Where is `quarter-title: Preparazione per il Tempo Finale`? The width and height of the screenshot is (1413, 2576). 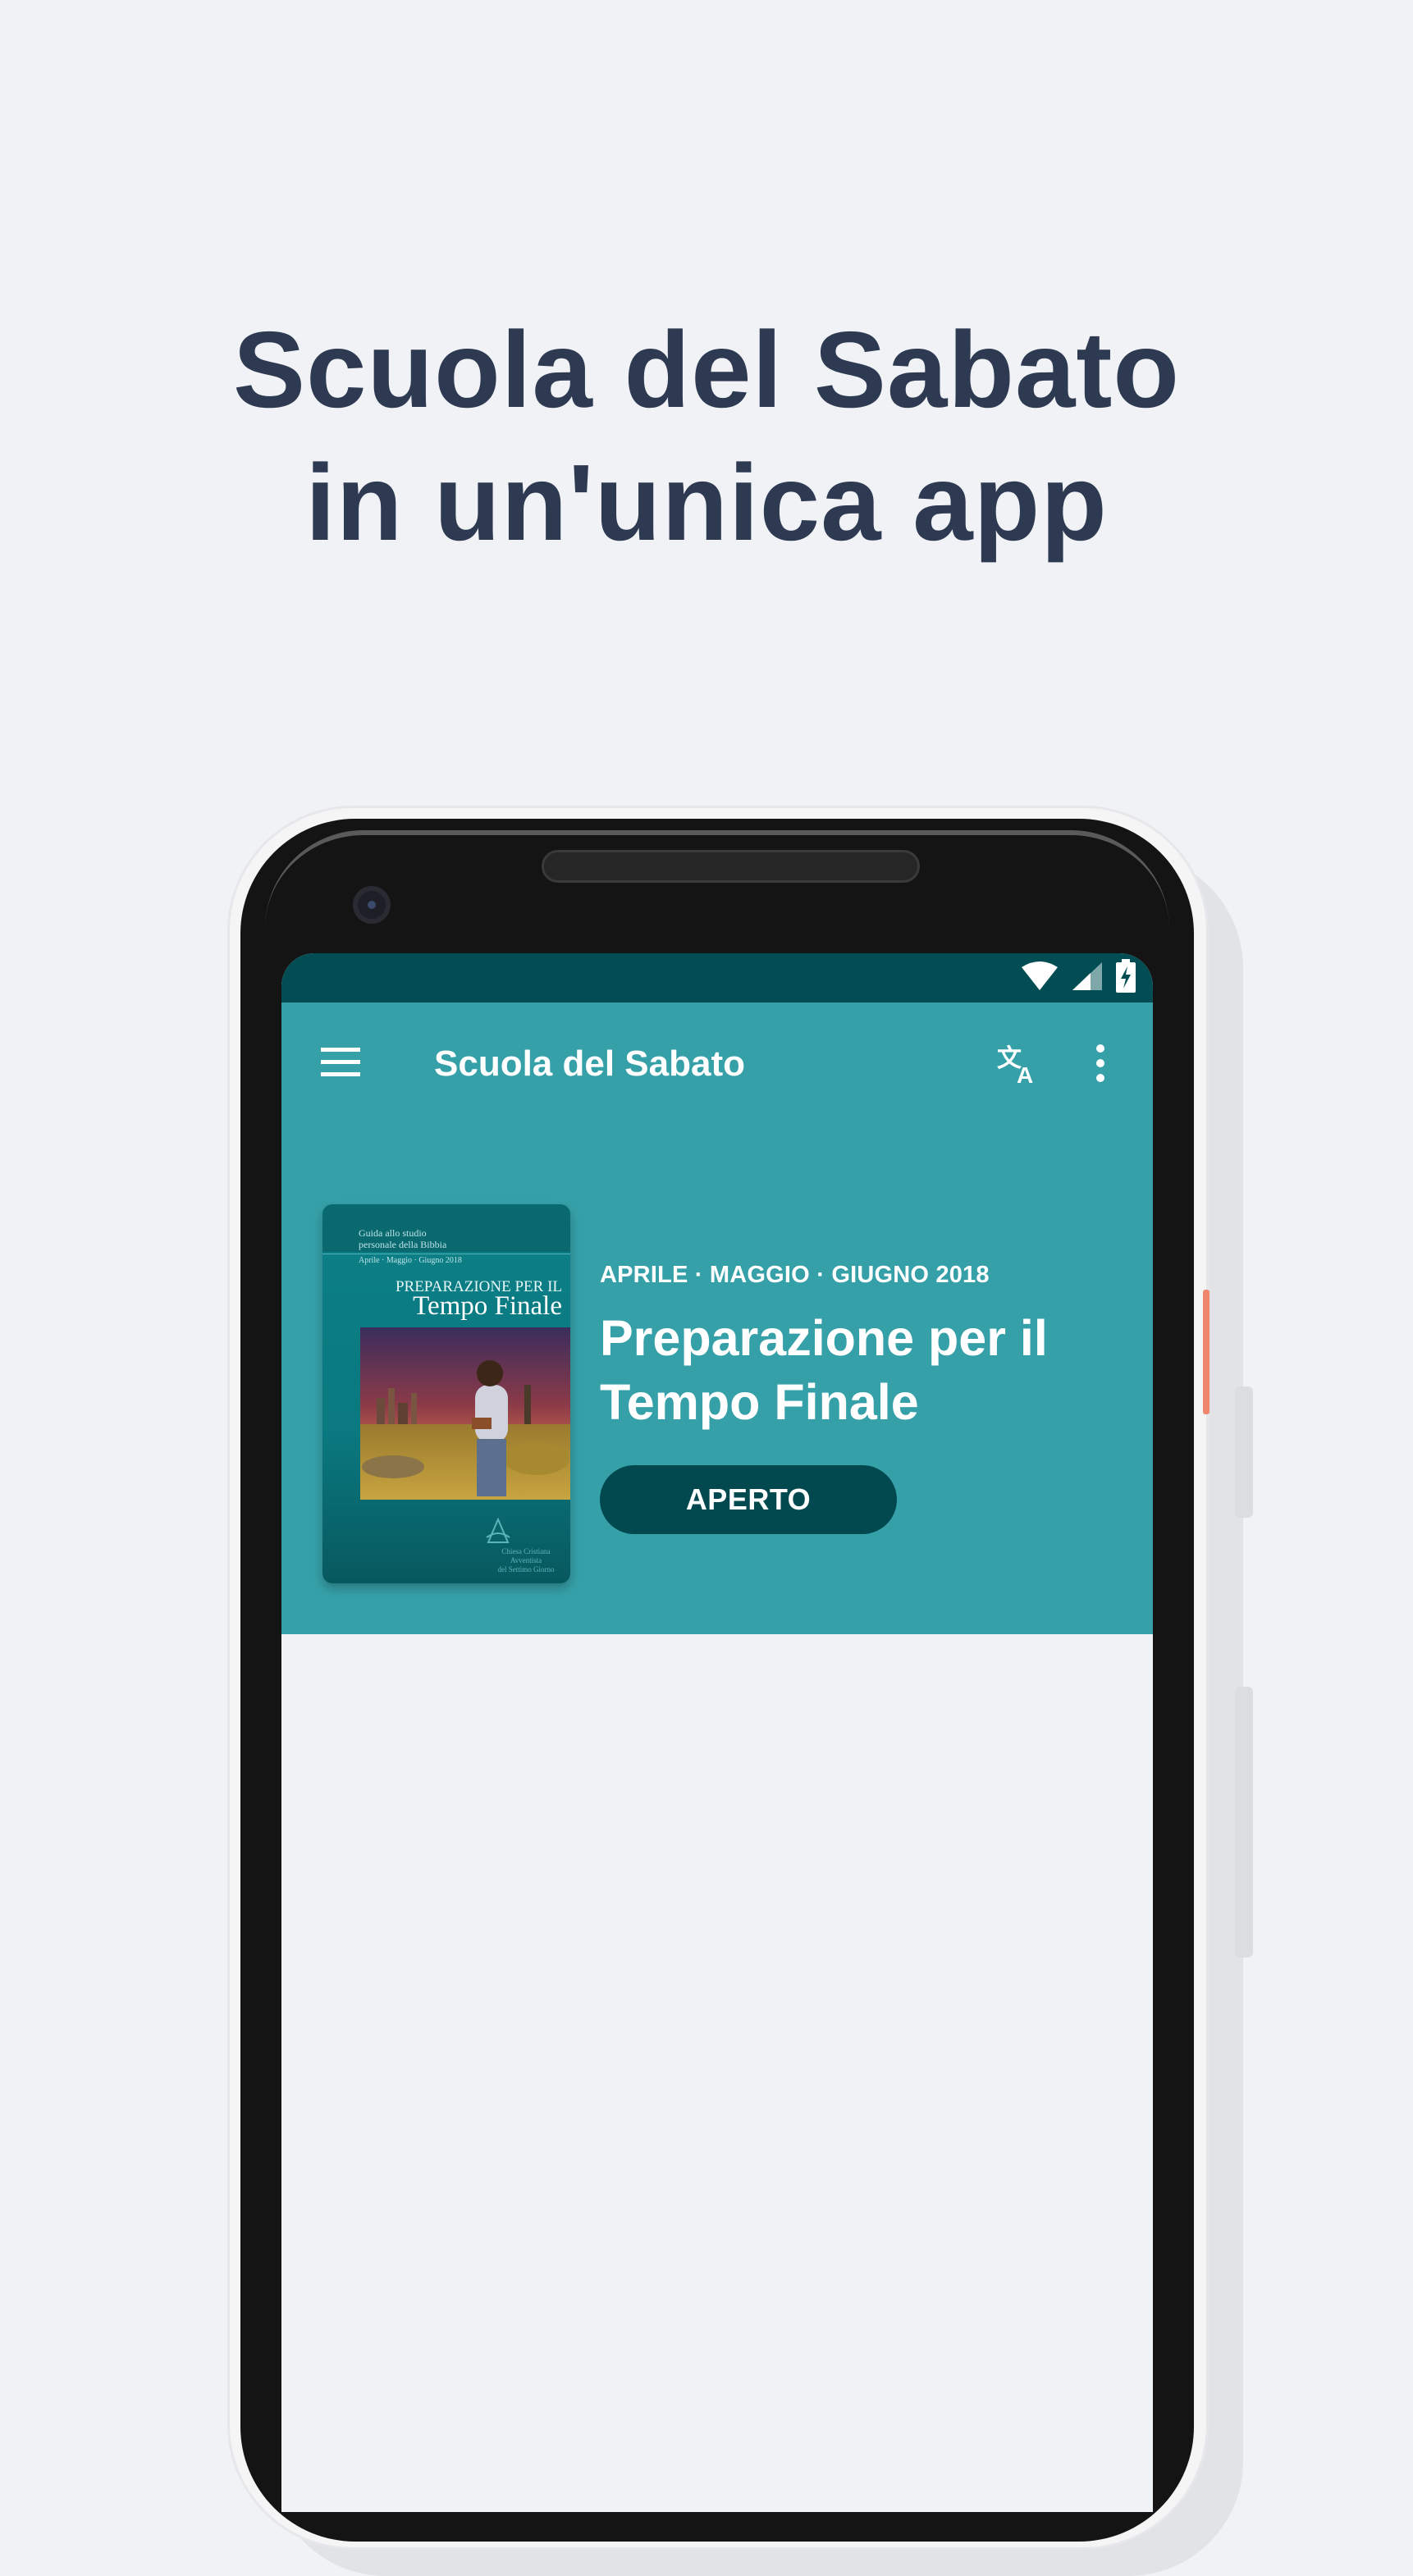
quarter-title: Preparazione per il Tempo Finale is located at coordinates (824, 1370).